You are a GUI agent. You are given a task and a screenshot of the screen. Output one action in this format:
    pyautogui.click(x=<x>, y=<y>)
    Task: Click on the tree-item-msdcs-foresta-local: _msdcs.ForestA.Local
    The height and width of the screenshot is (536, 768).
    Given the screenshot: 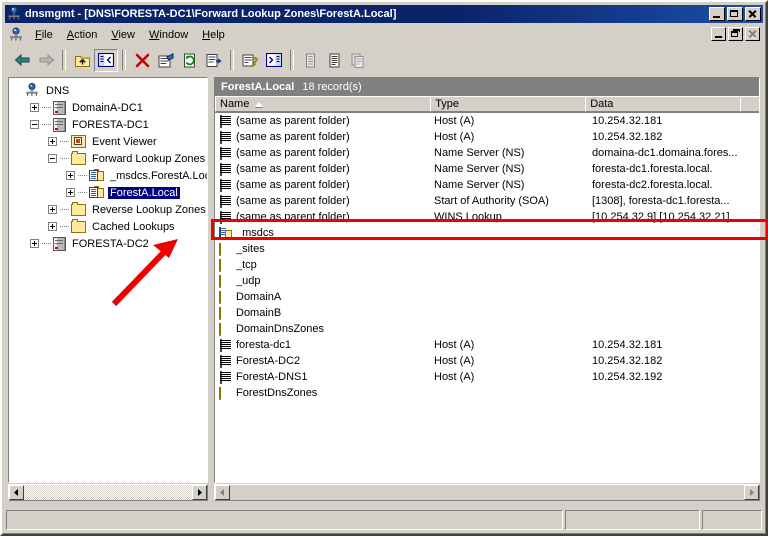 What is the action you would take?
    pyautogui.click(x=109, y=175)
    